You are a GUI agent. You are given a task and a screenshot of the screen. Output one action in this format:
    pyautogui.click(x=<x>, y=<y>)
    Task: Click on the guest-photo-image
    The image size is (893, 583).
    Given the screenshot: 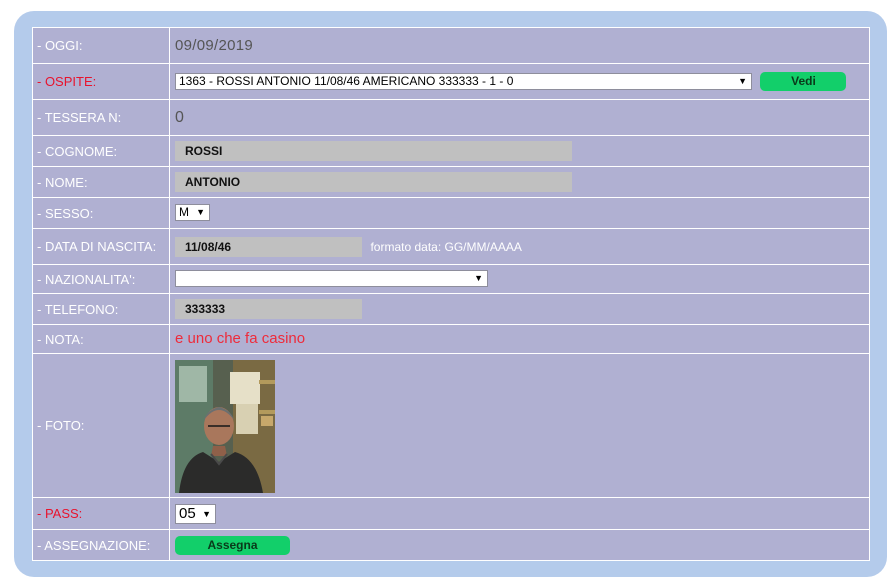 What is the action you would take?
    pyautogui.click(x=225, y=426)
    